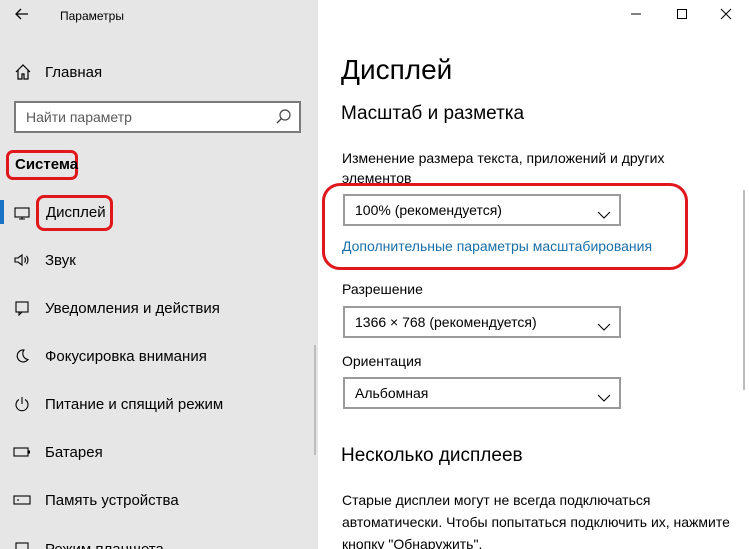  I want to click on close-icon, so click(726, 14).